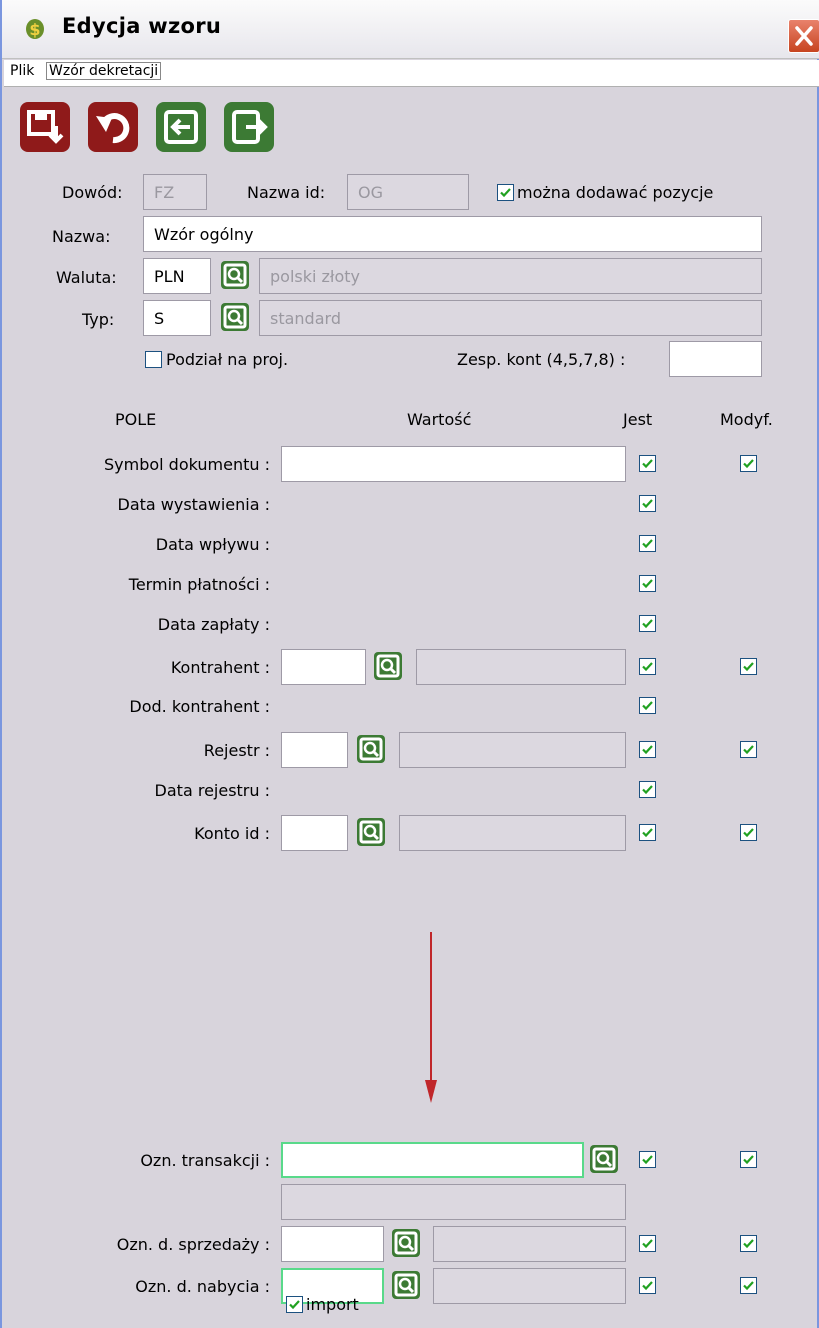 The width and height of the screenshot is (819, 1328). Describe the element at coordinates (175, 192) in the screenshot. I see `dowod-field: FZ` at that location.